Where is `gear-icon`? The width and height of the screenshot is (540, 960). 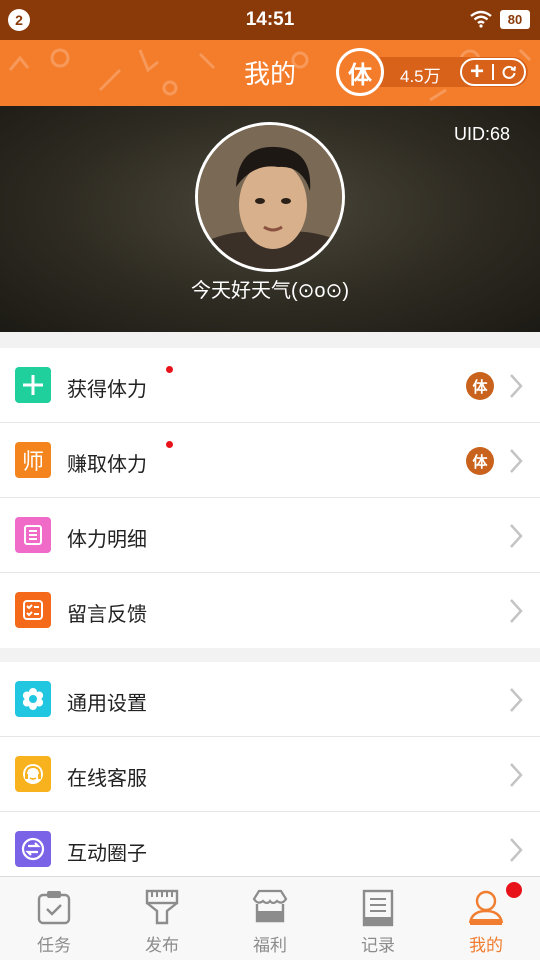
gear-icon is located at coordinates (33, 699).